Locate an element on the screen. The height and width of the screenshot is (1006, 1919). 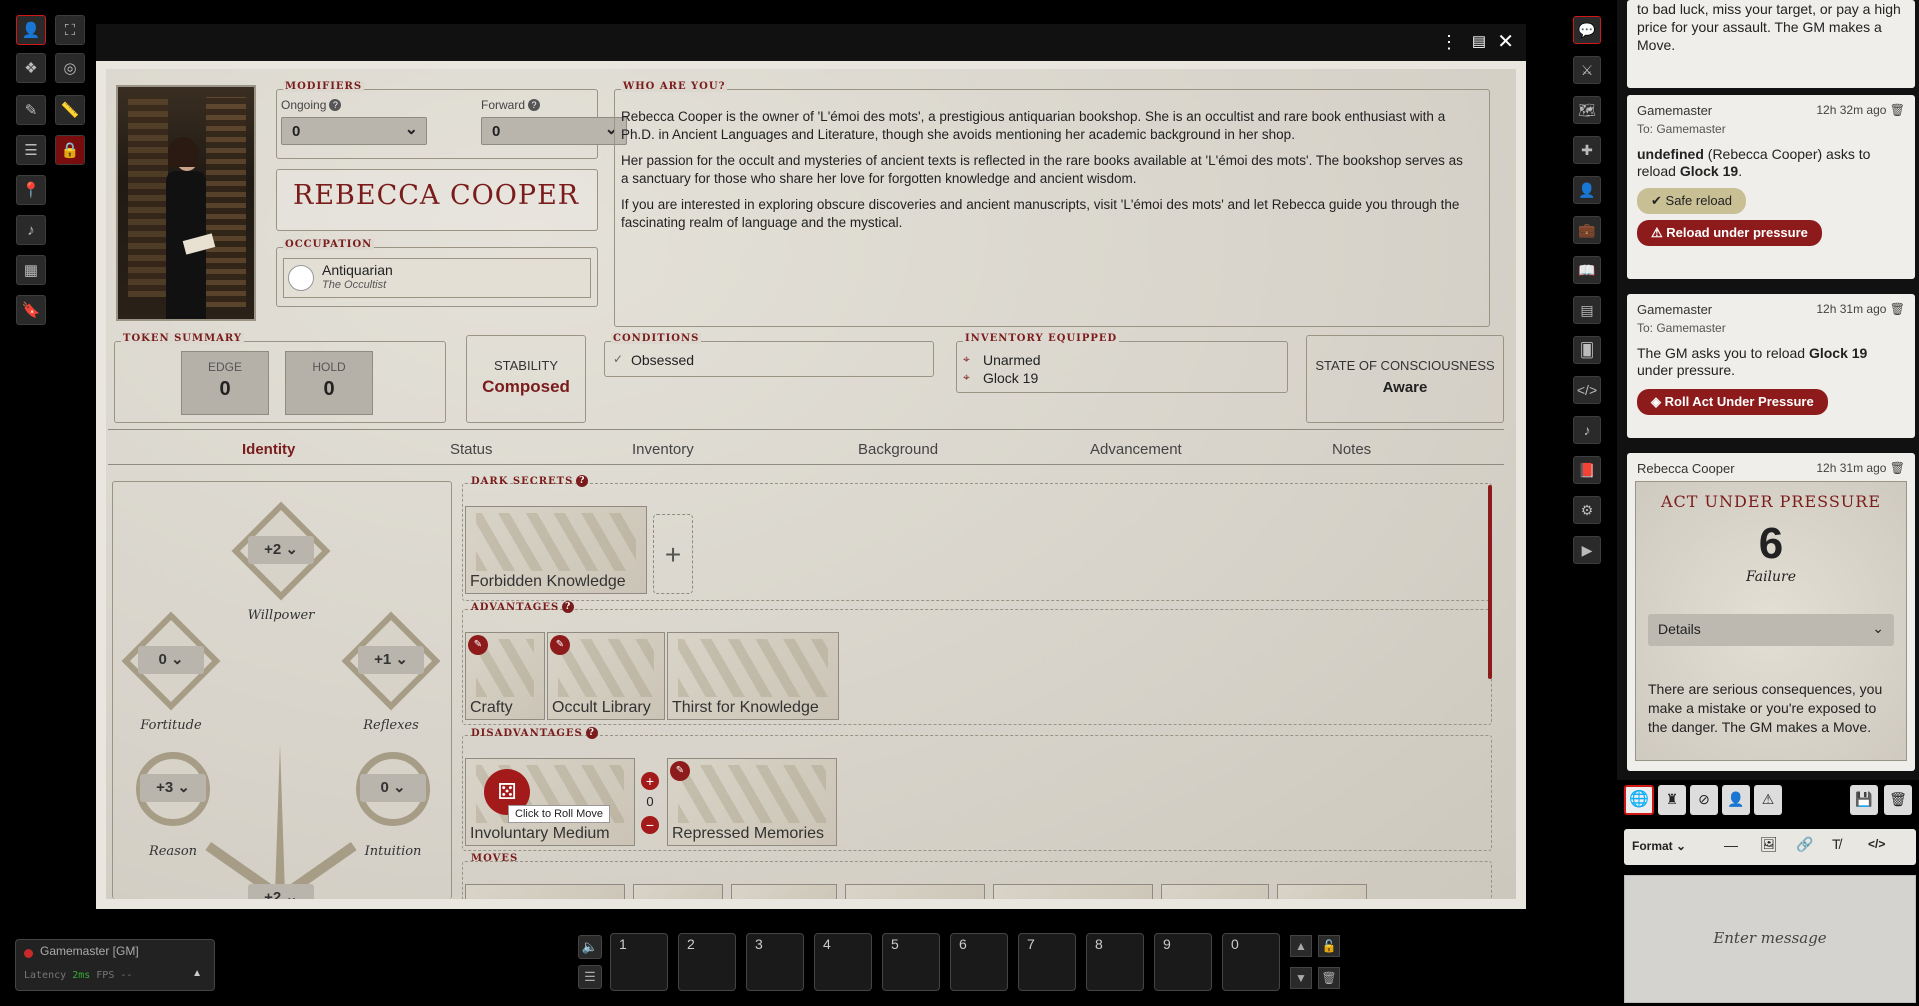
scrollbar-thumb is located at coordinates (1490, 582).